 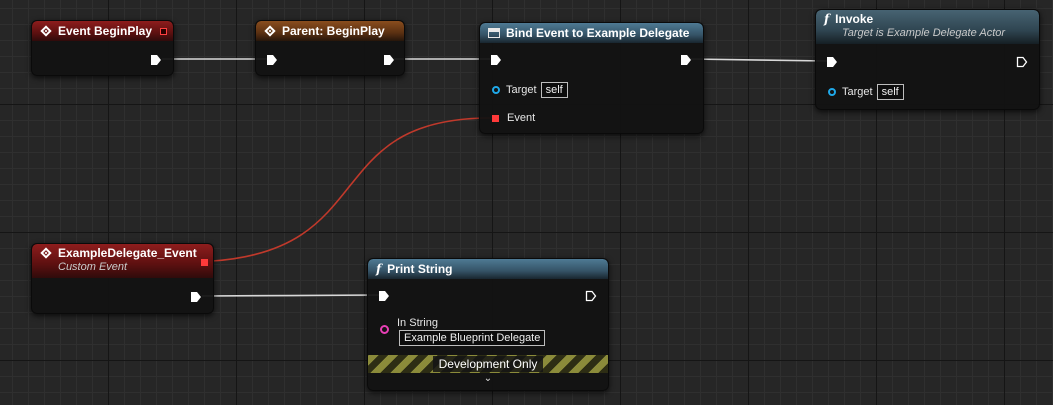 I want to click on exec-wire-bind-to-invoke, so click(x=759, y=60).